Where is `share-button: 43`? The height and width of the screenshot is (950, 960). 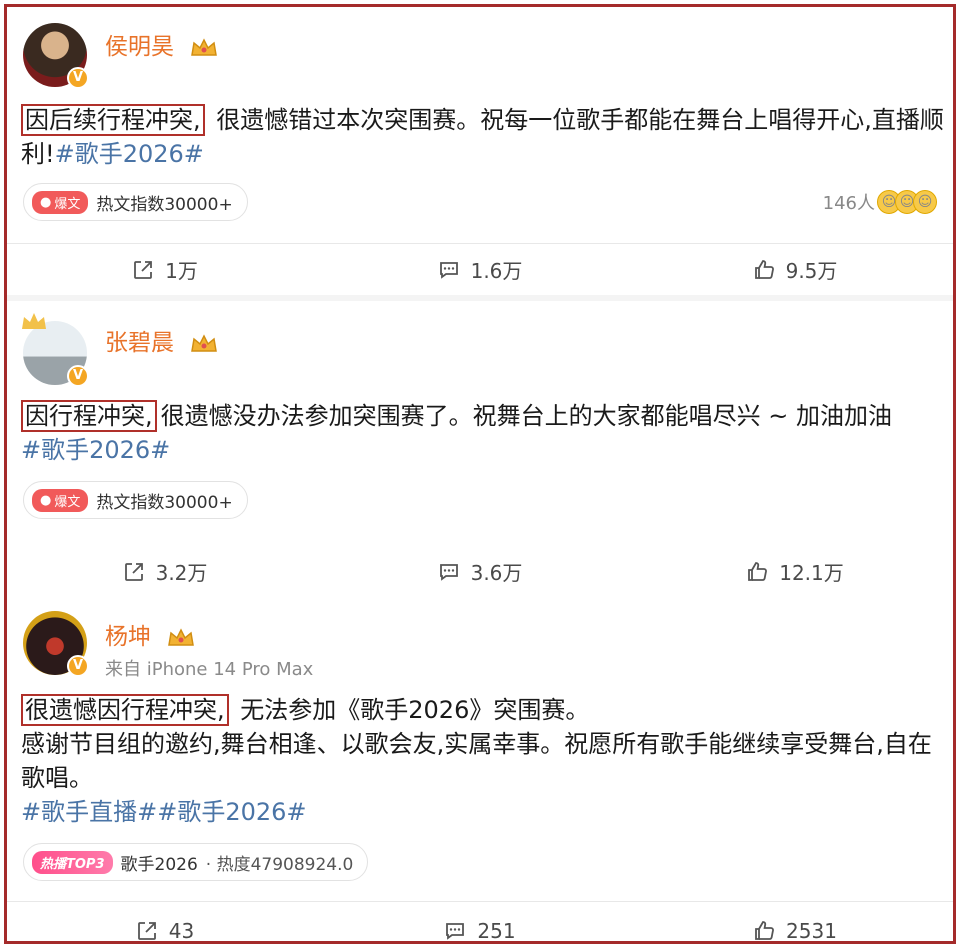
share-button: 43 is located at coordinates (164, 930).